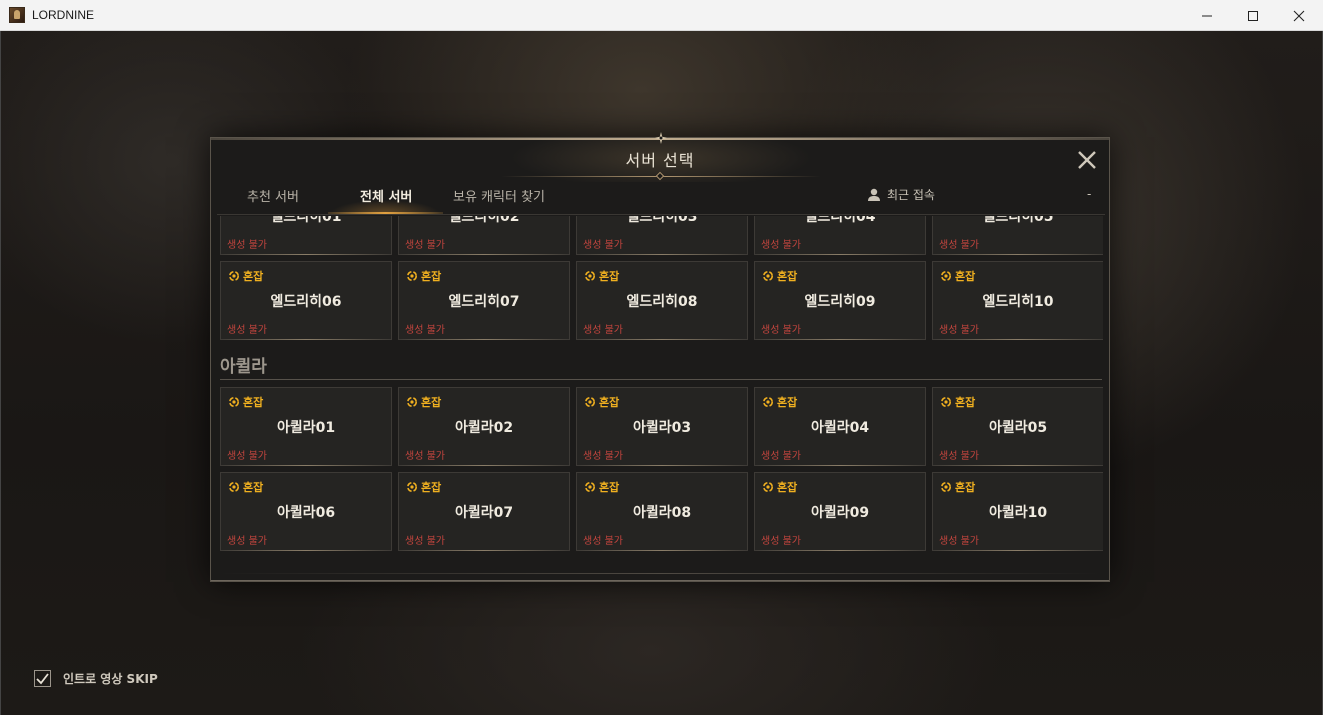 Image resolution: width=1323 pixels, height=715 pixels. I want to click on server-card: 혼잡 아퀼라08 생성 불가, so click(662, 511).